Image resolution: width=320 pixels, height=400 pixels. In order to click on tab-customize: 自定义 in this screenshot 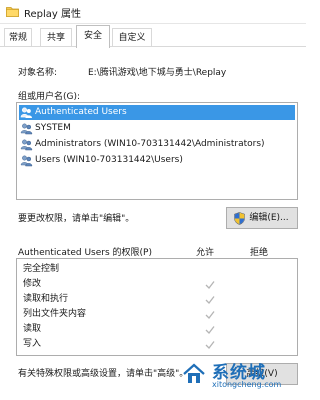, I will do `click(132, 37)`.